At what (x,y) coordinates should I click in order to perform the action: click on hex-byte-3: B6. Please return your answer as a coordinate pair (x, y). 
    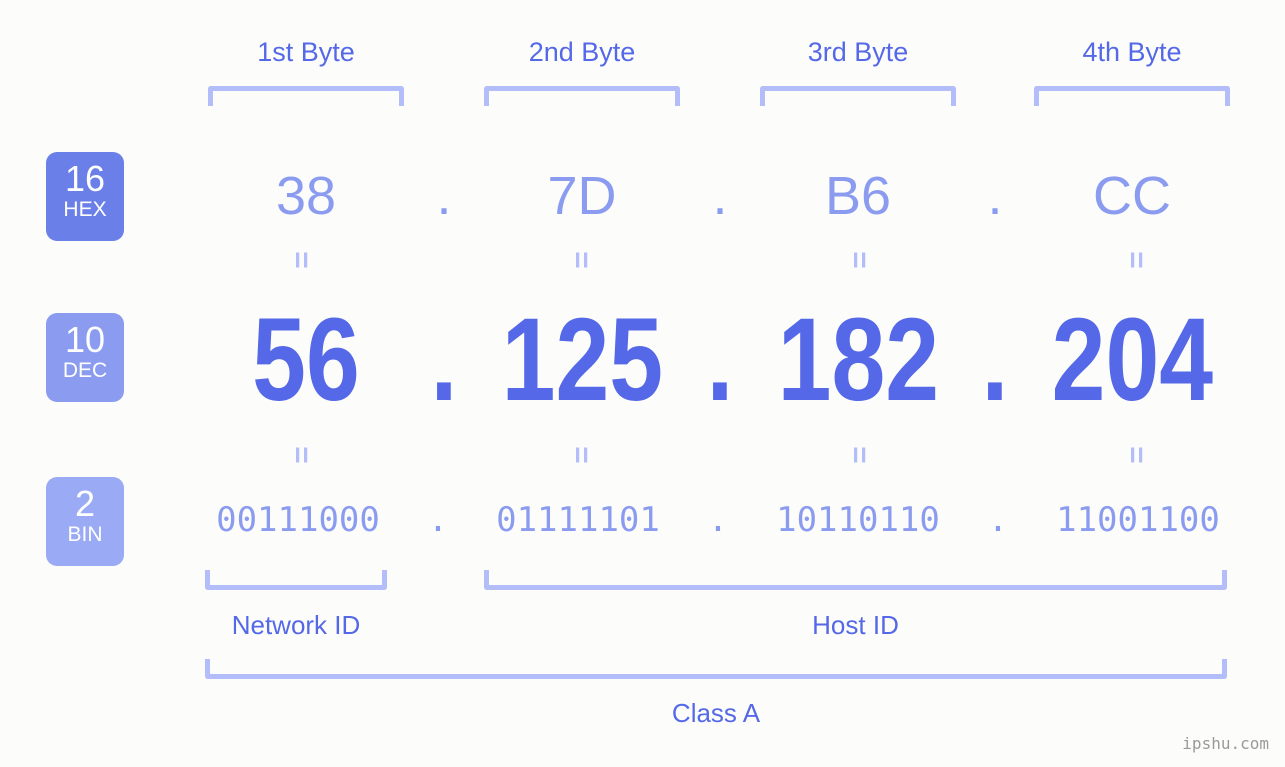
    Looking at the image, I should click on (858, 196).